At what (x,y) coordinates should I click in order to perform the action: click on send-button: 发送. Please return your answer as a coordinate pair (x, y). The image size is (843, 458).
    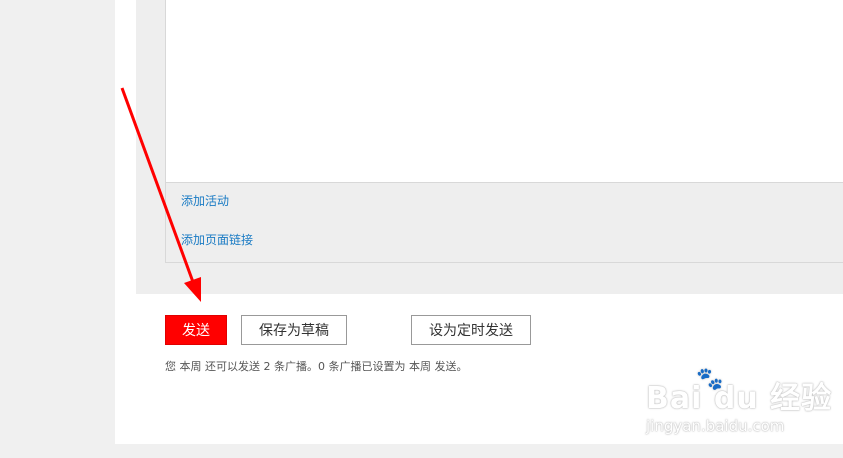
    Looking at the image, I should click on (196, 330).